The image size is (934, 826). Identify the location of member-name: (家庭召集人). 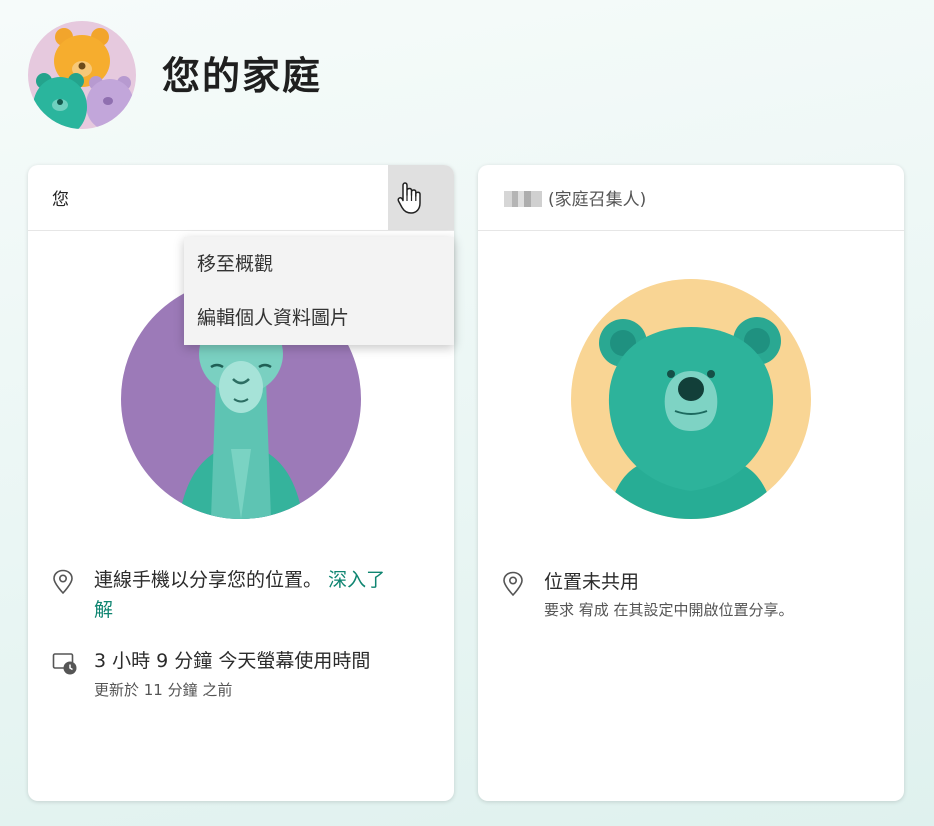
(575, 197).